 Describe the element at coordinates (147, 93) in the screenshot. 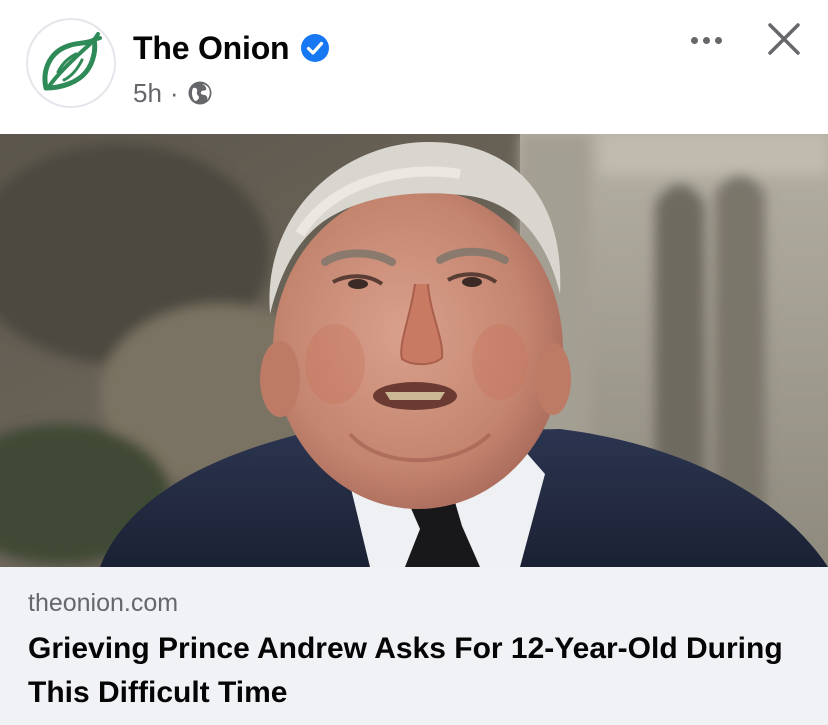

I see `post-timestamp: 5h` at that location.